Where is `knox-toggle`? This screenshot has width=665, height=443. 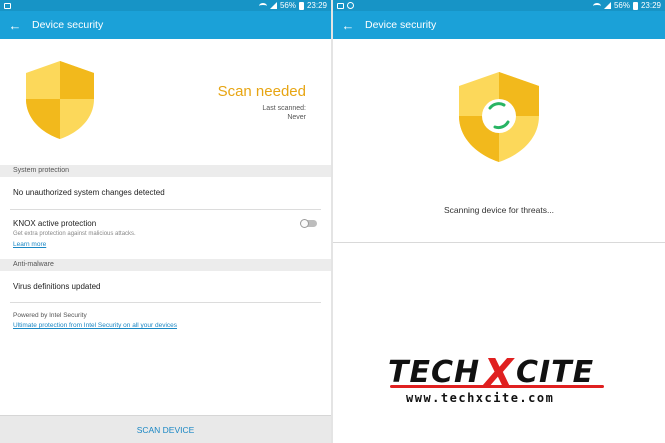
knox-toggle is located at coordinates (308, 223).